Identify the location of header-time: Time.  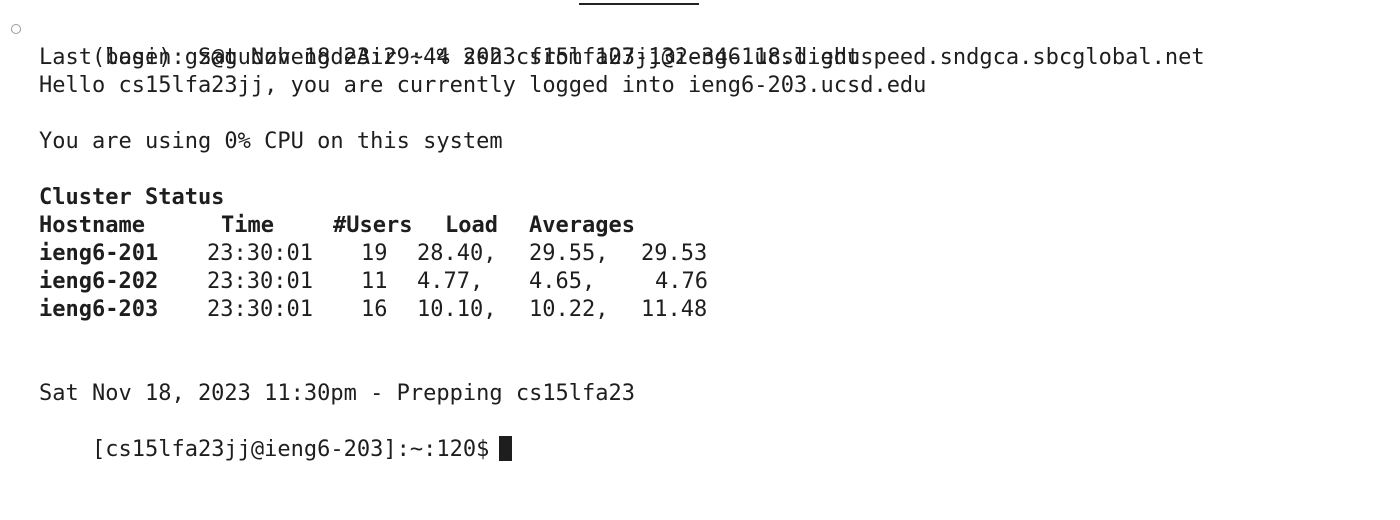
(247, 225).